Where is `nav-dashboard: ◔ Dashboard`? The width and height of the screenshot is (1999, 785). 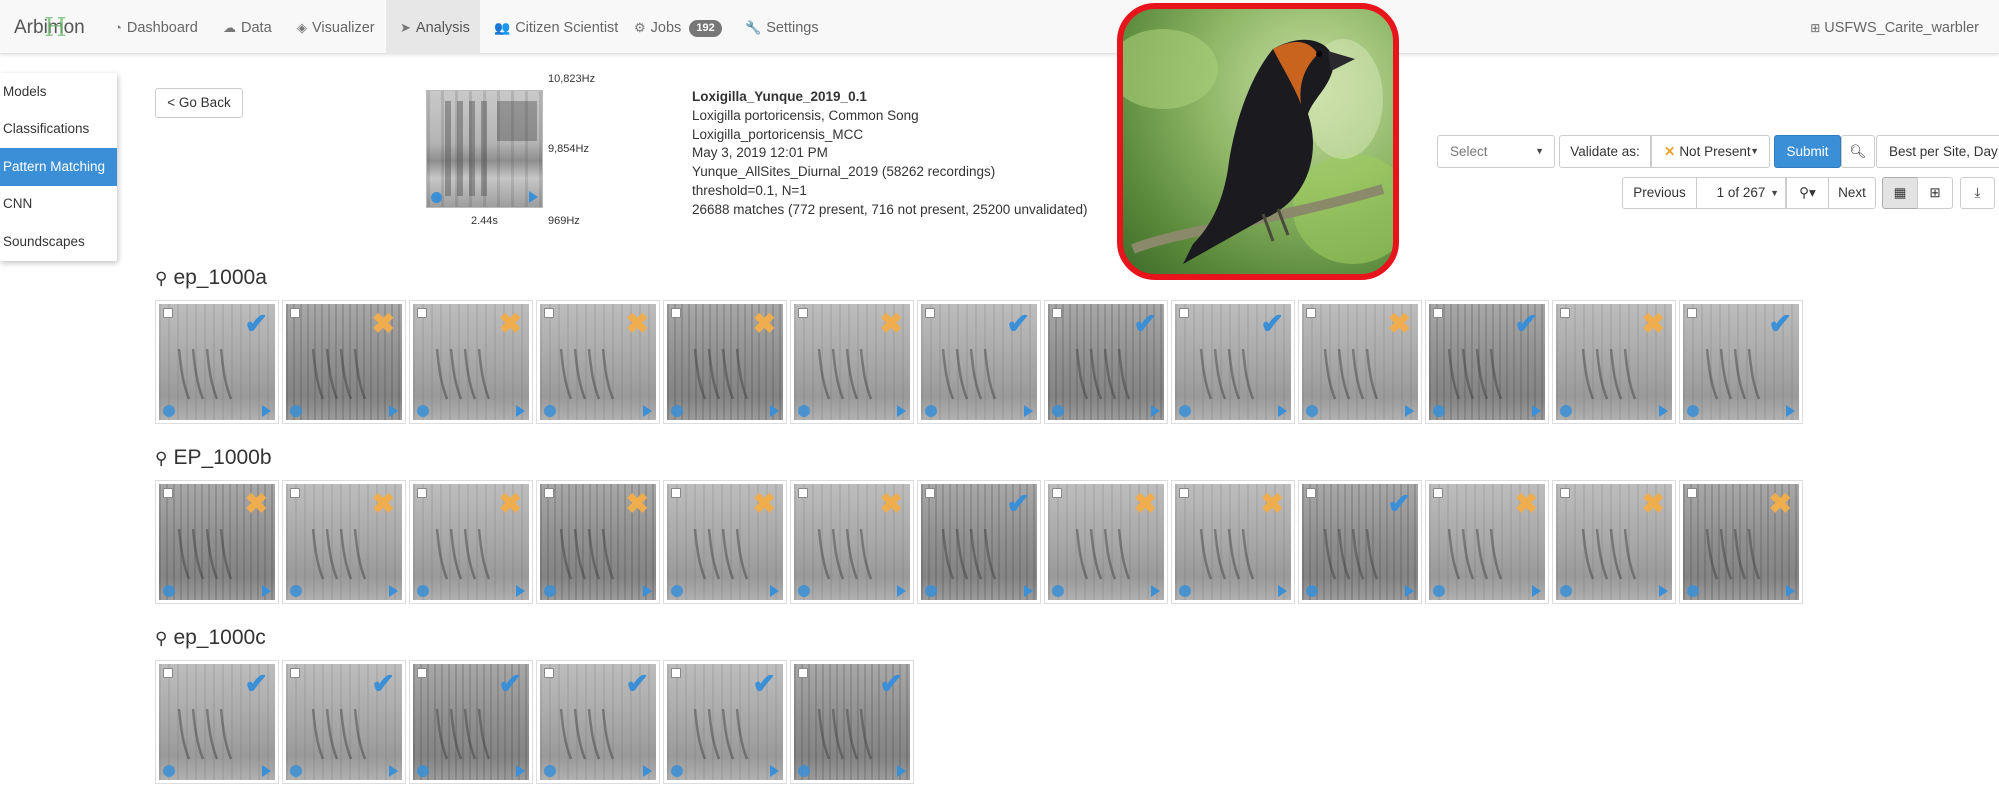
nav-dashboard: ◔ Dashboard is located at coordinates (156, 27).